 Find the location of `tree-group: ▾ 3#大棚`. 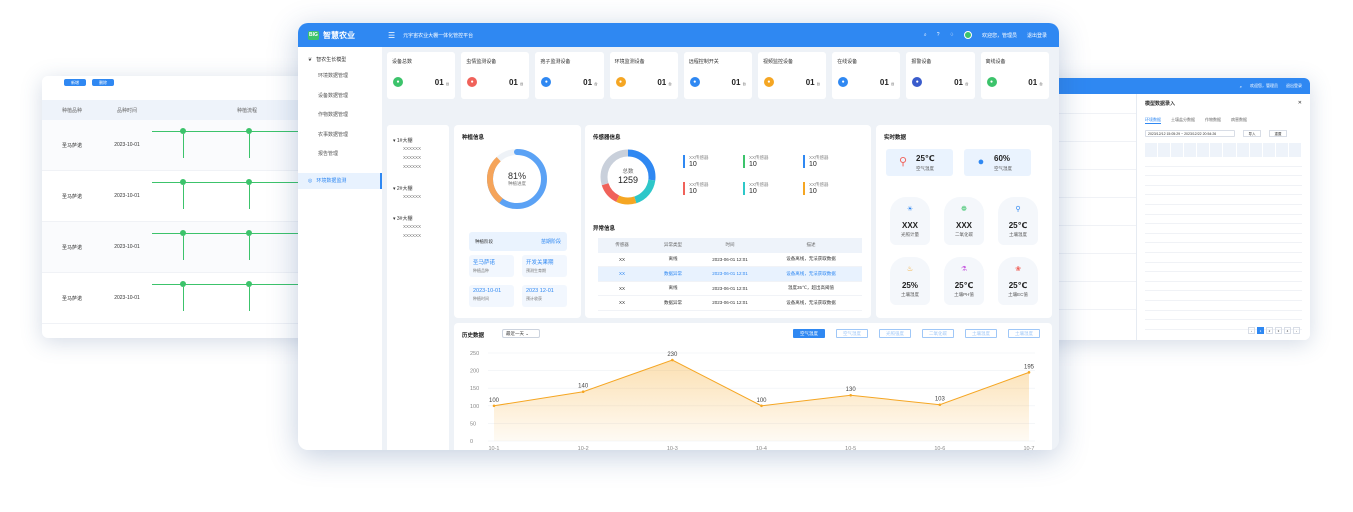

tree-group: ▾ 3#大棚 is located at coordinates (418, 218).